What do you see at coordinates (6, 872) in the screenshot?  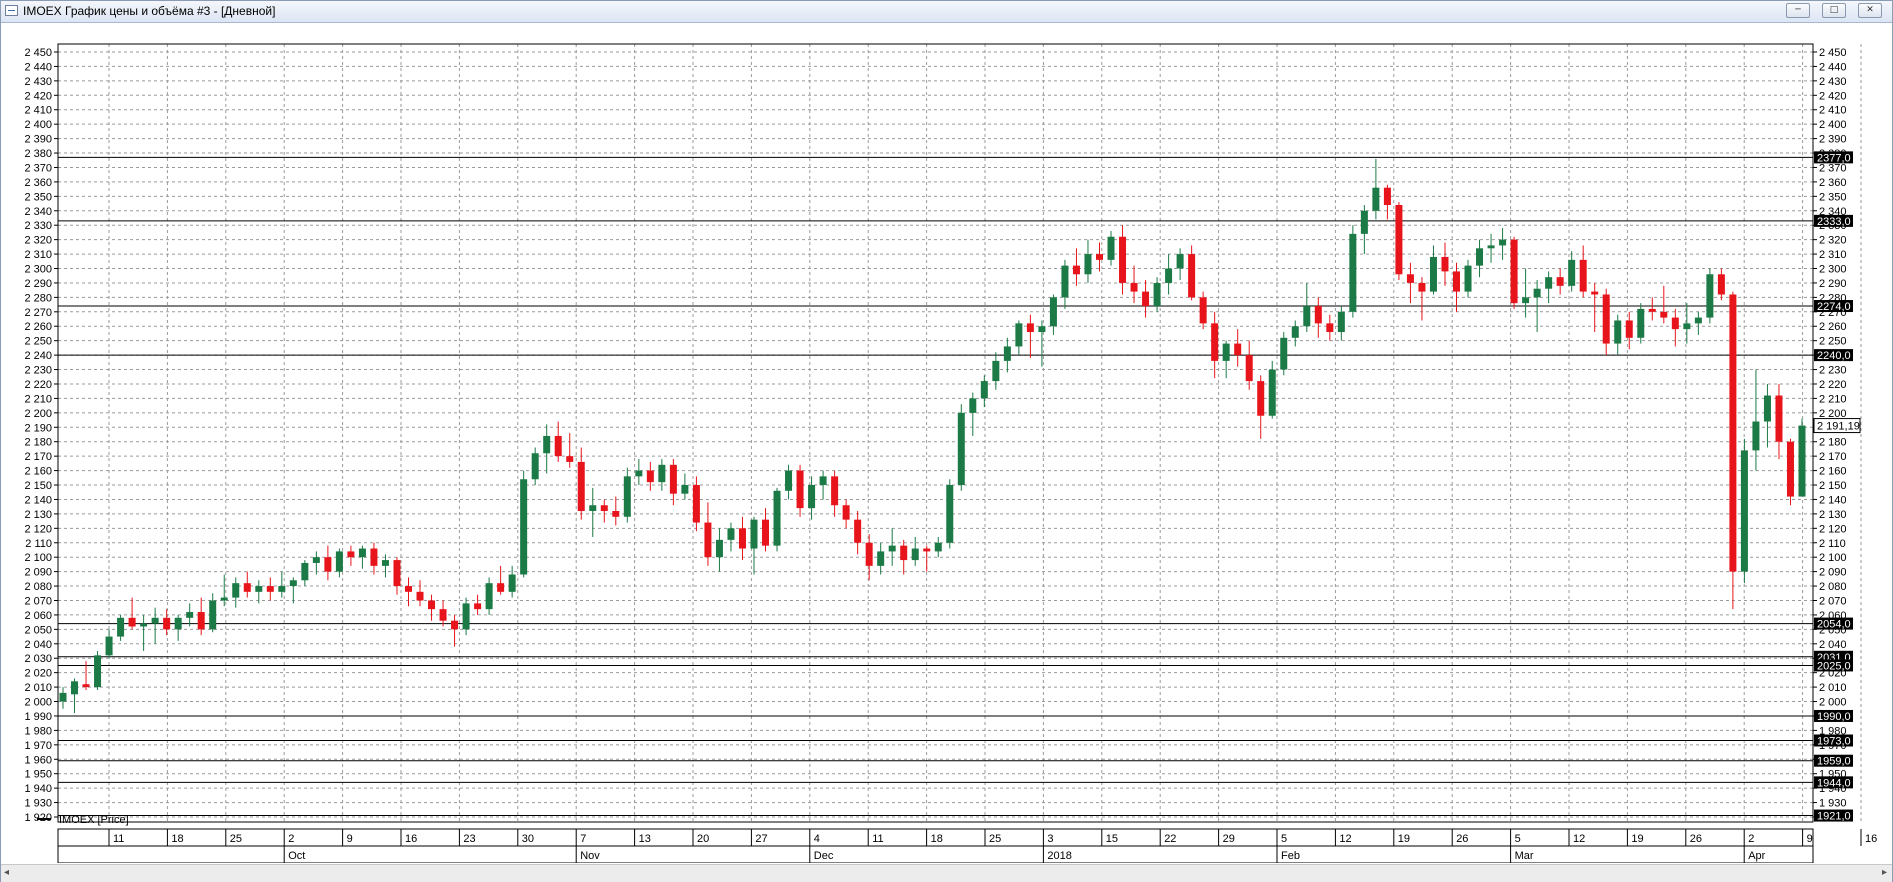 I see `scroll-left-arrow-icon: ◂` at bounding box center [6, 872].